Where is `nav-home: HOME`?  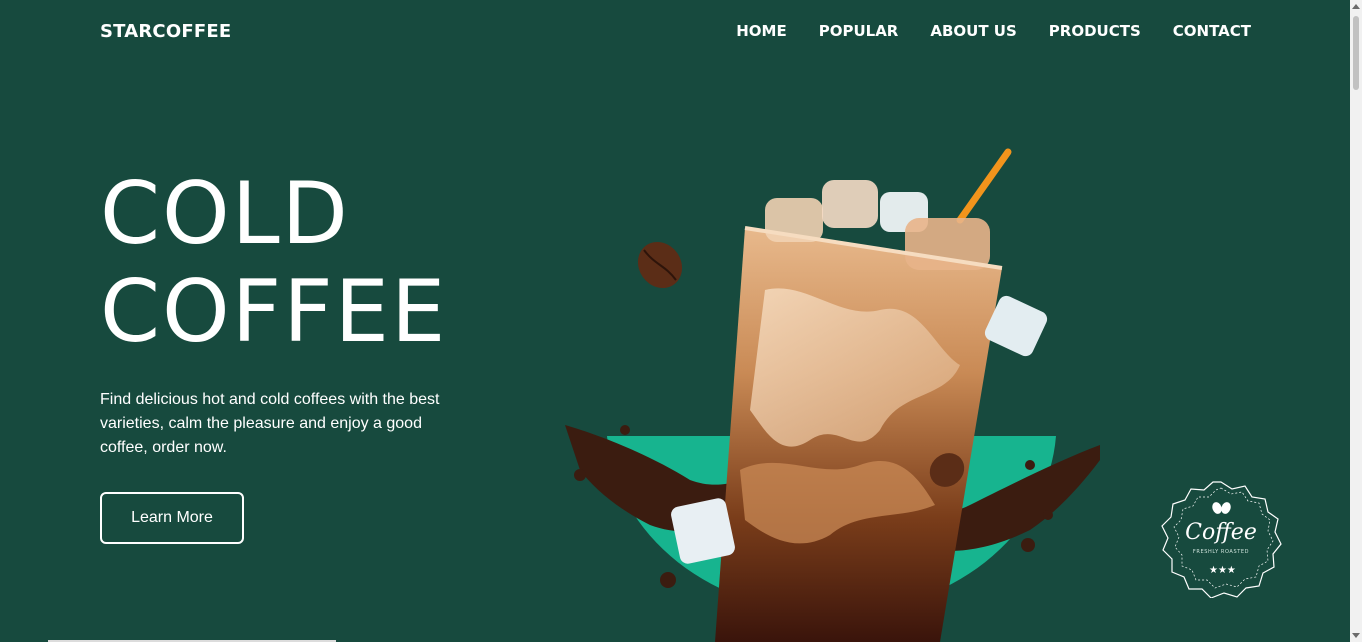 nav-home: HOME is located at coordinates (761, 31).